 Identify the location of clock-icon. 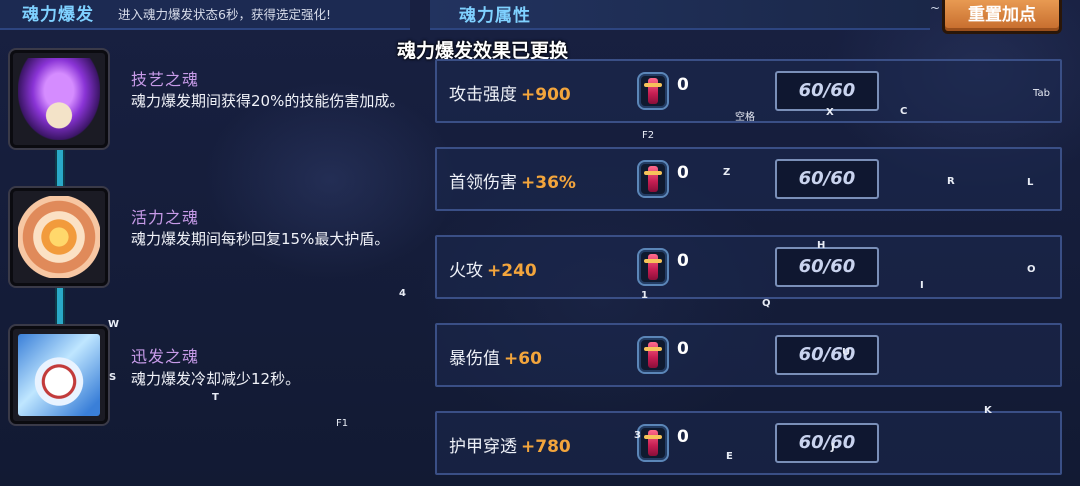
(59, 375).